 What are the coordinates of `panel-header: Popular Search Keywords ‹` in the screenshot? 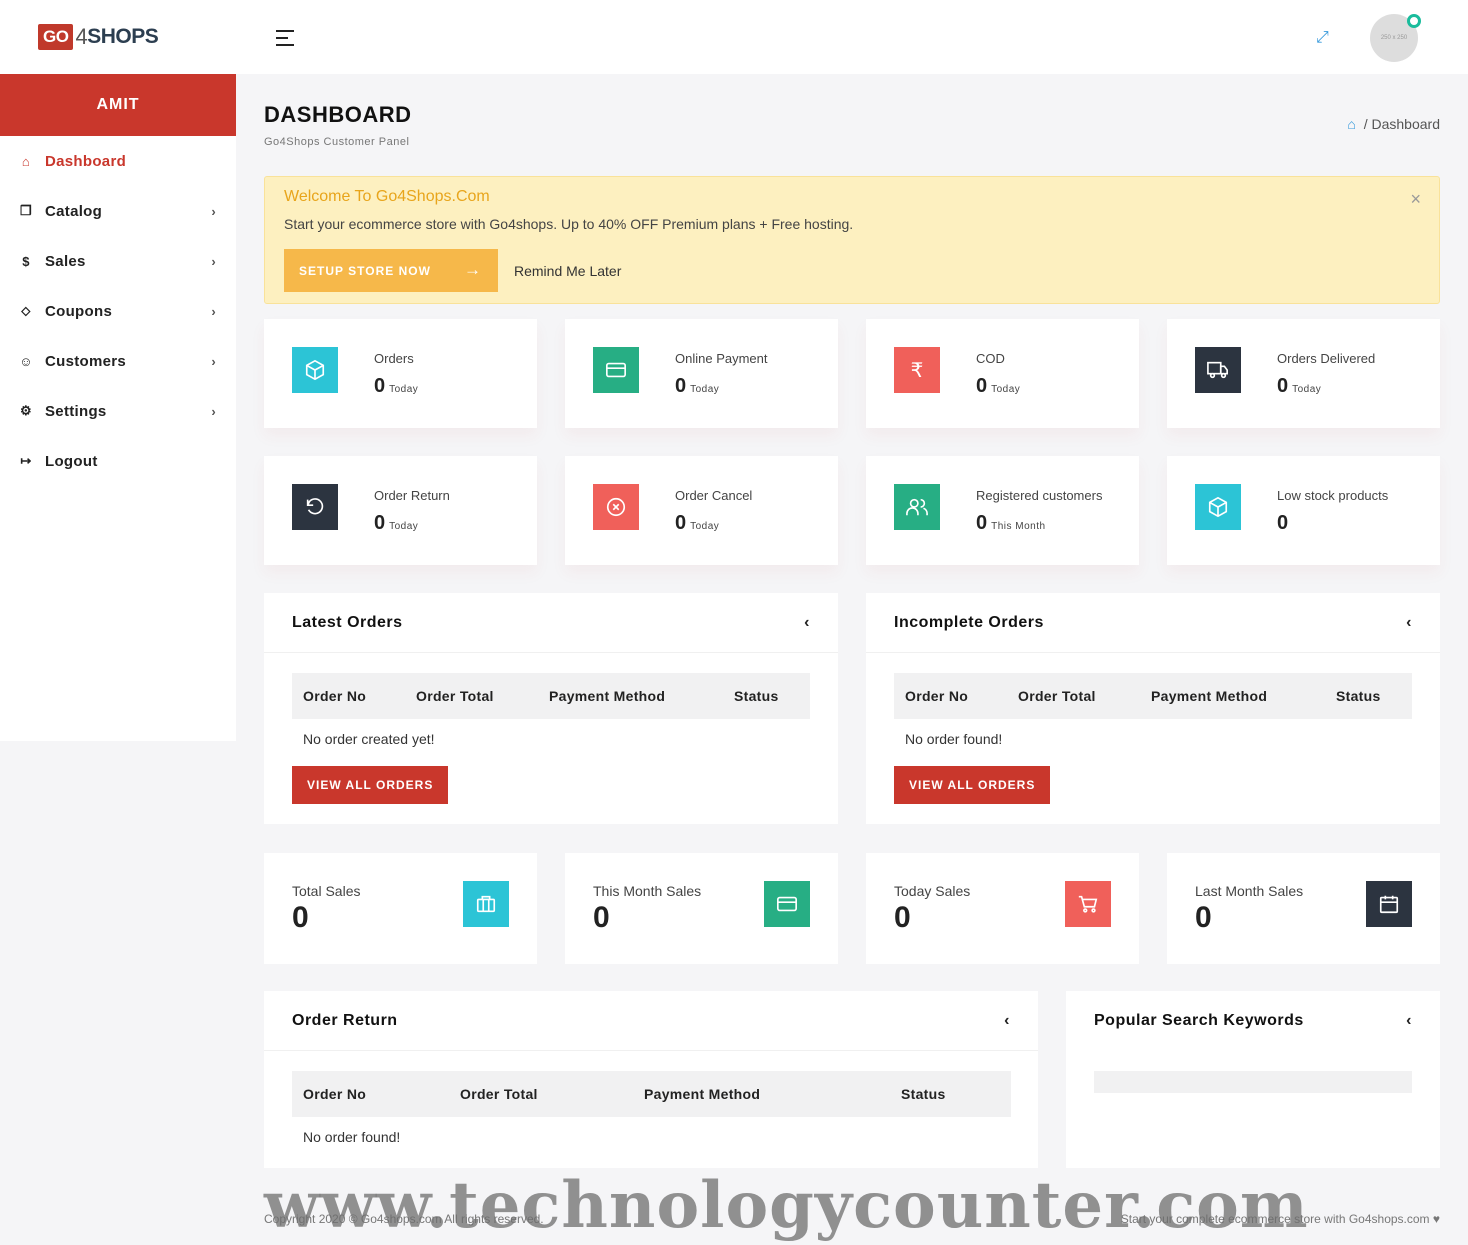 It's located at (1253, 1021).